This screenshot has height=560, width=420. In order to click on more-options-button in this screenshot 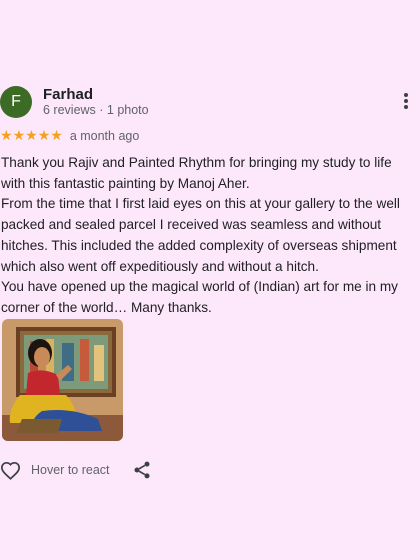, I will do `click(406, 102)`.